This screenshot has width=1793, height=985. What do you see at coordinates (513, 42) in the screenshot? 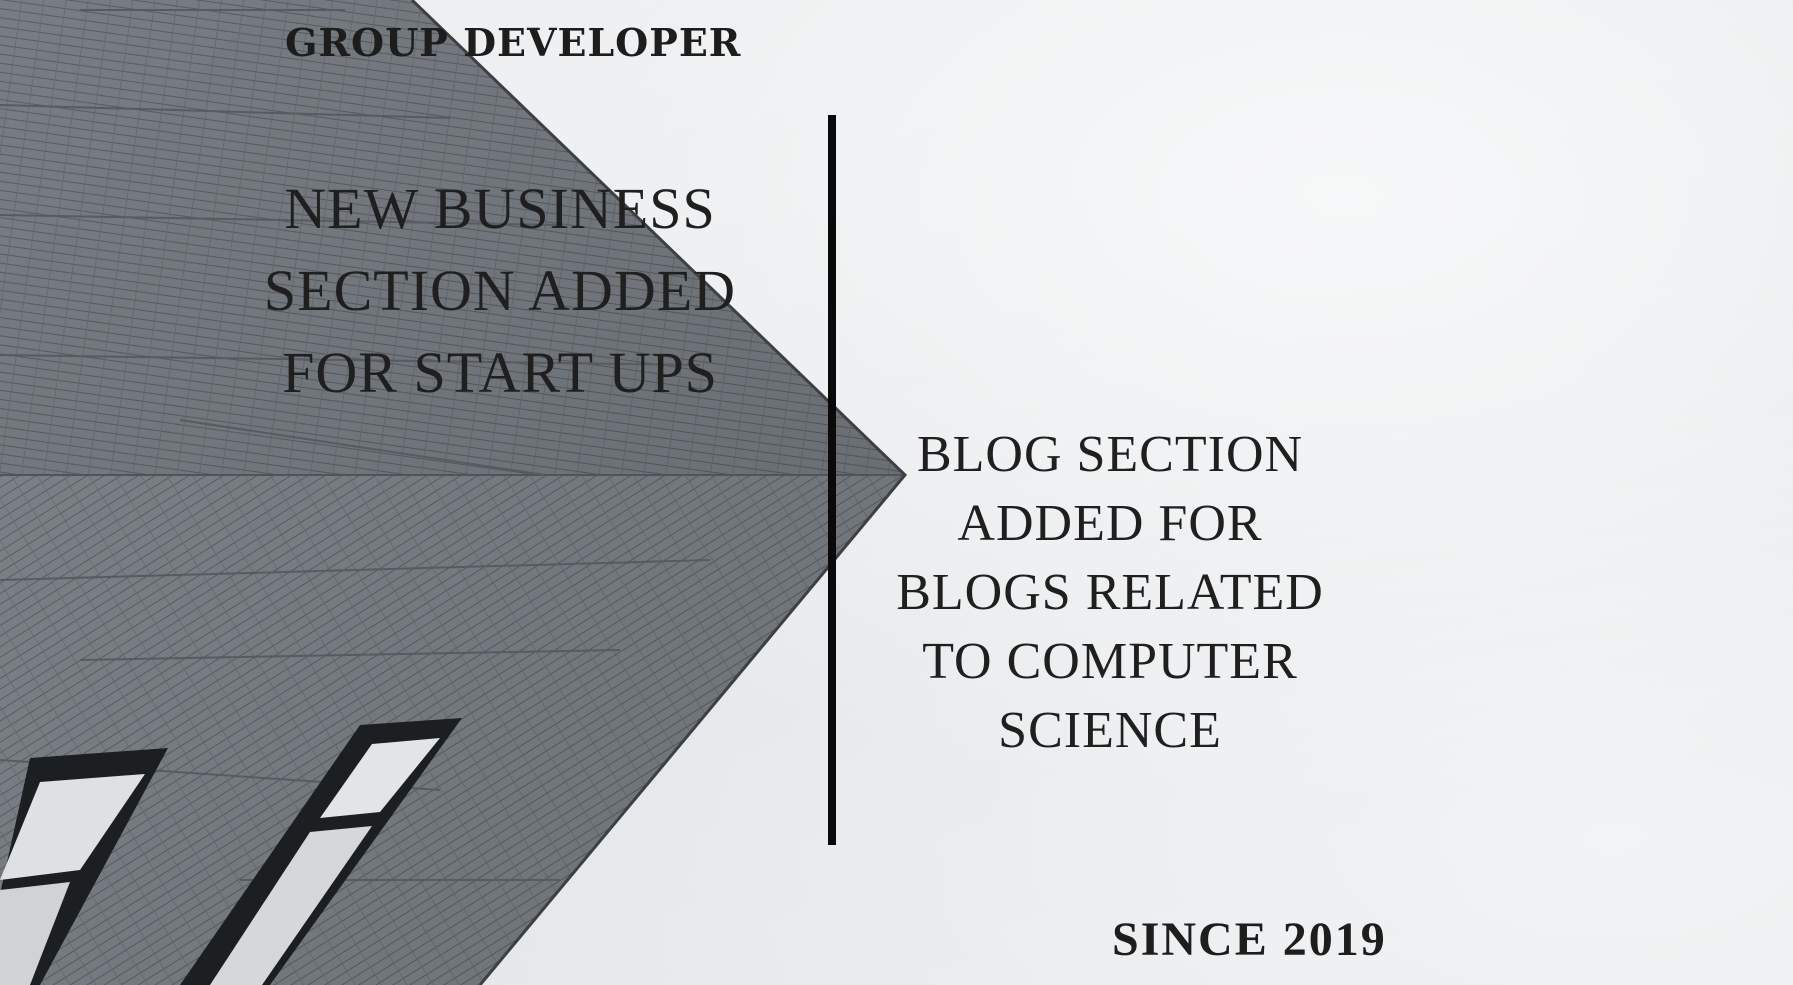
I see `brand-title: GROUP DEVELOPER` at bounding box center [513, 42].